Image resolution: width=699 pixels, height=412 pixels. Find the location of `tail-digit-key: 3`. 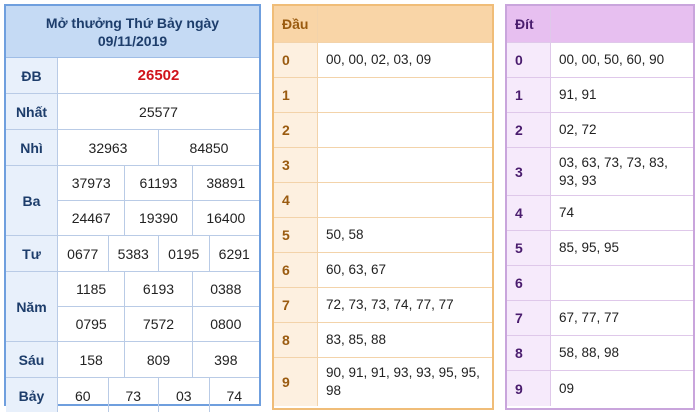

tail-digit-key: 3 is located at coordinates (529, 171).